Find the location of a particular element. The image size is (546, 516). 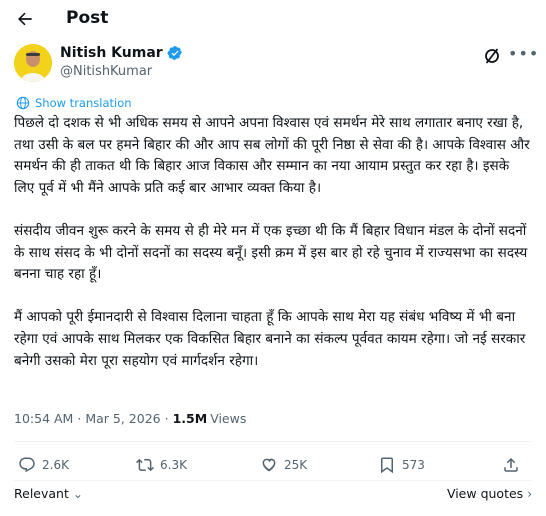

post-meta: 10:54 AM · Mar 5, 2026 · 1.5M Views is located at coordinates (130, 418).